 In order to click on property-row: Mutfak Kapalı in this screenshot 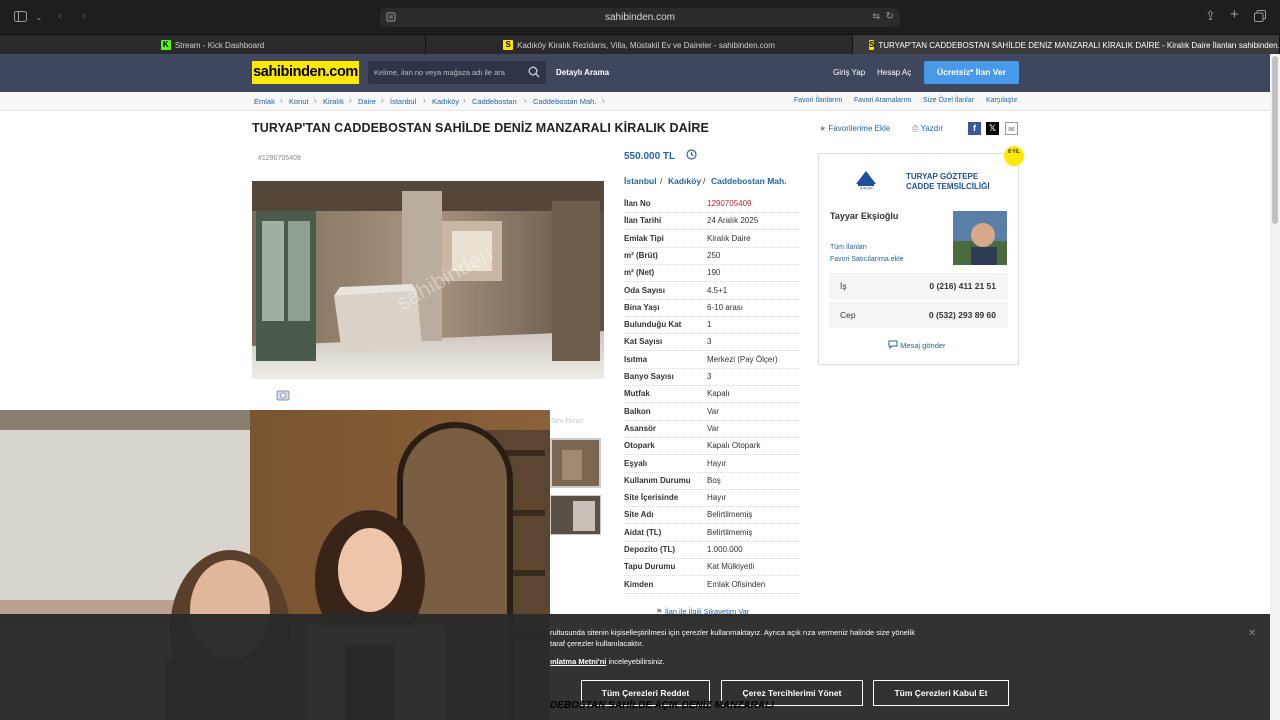, I will do `click(711, 395)`.